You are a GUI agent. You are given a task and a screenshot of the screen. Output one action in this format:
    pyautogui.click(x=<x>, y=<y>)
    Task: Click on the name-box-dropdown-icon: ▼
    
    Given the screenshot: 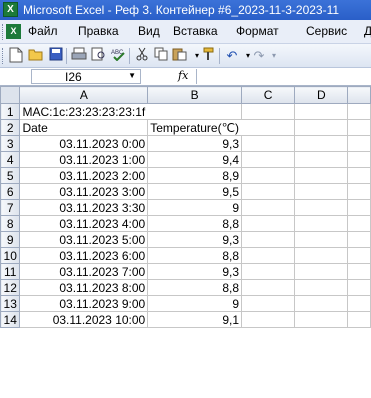 What is the action you would take?
    pyautogui.click(x=132, y=75)
    